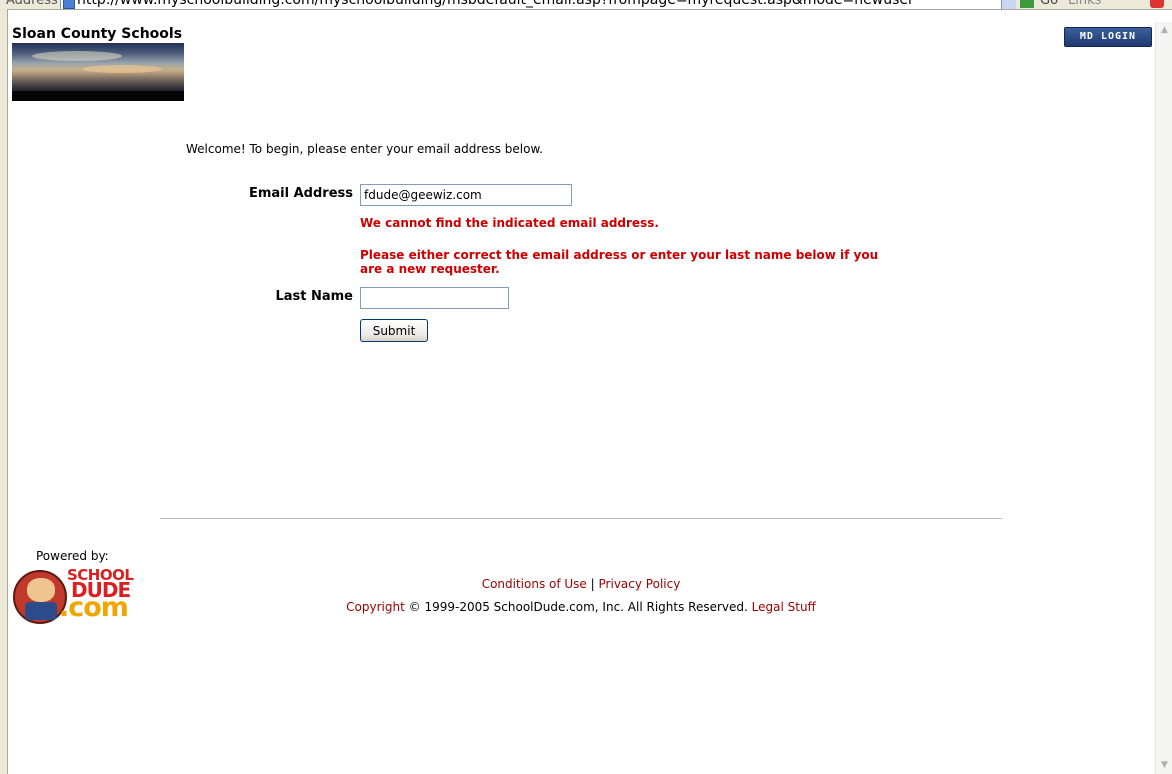  I want to click on schooldude-logo: SCHOOL DUDE .com, so click(78, 594).